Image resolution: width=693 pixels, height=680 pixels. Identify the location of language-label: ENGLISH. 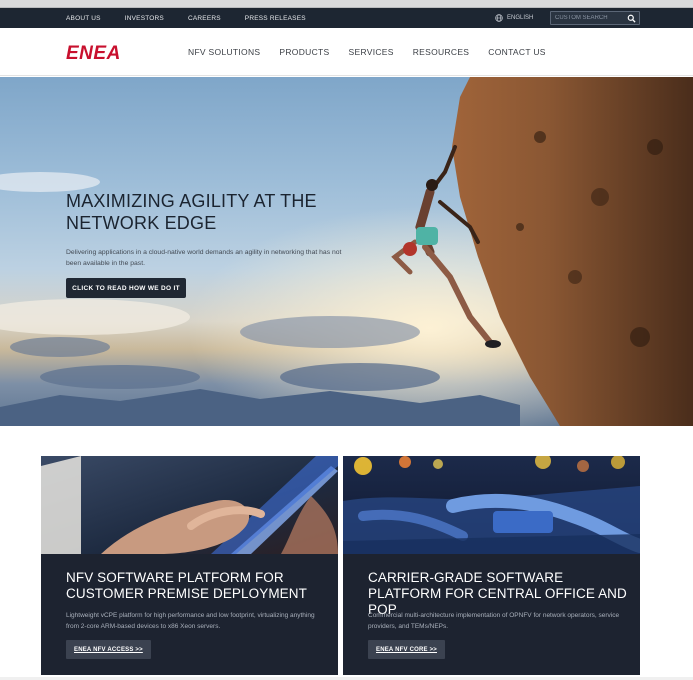
(520, 18).